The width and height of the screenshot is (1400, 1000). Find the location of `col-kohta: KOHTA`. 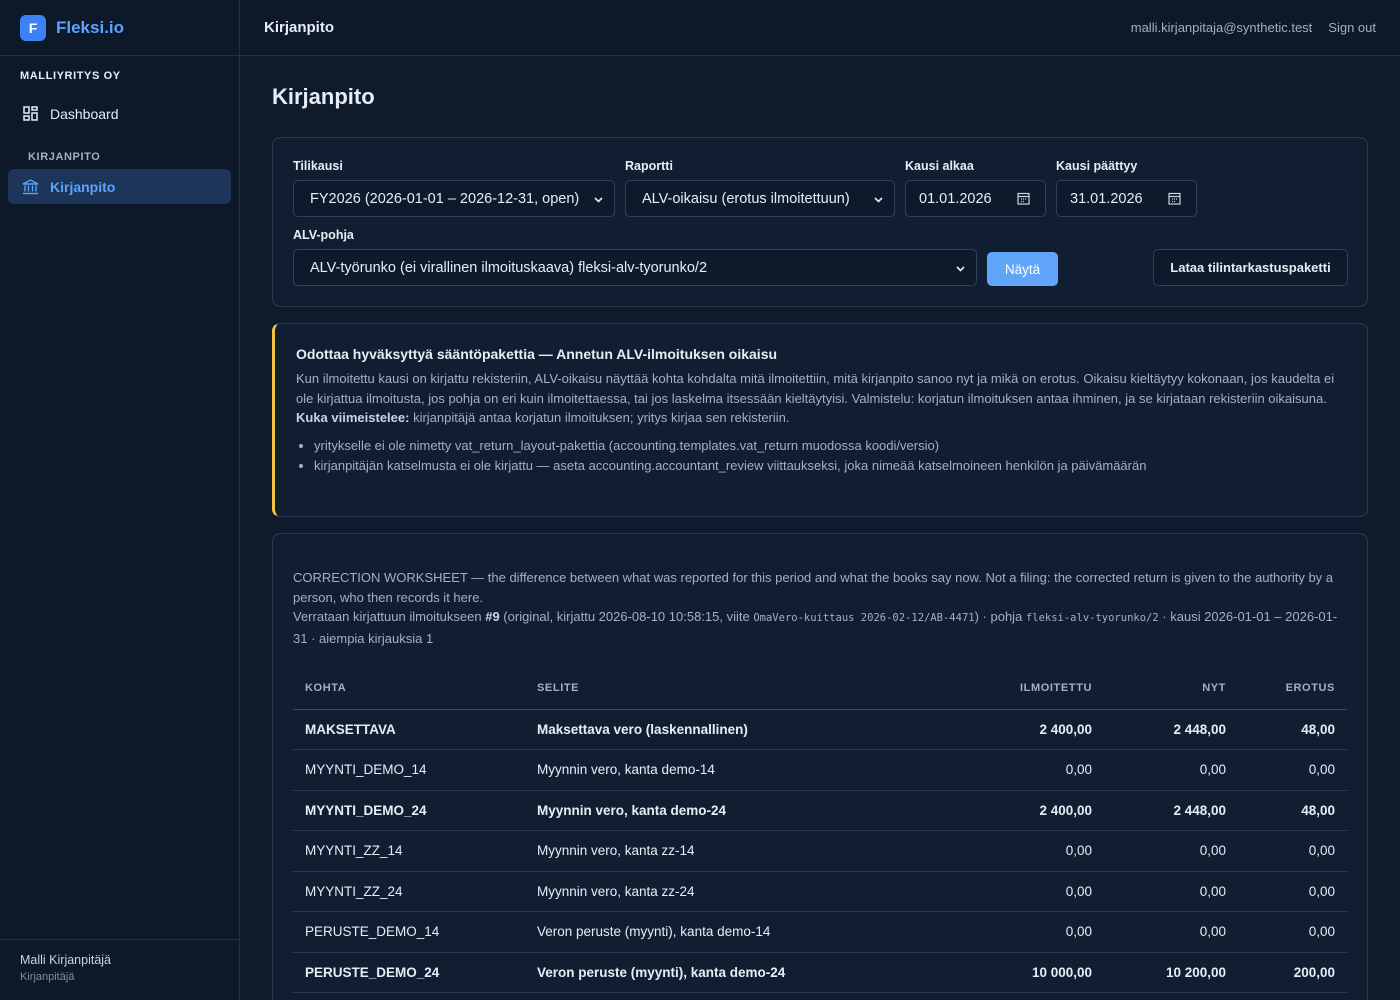

col-kohta: KOHTA is located at coordinates (409, 688).